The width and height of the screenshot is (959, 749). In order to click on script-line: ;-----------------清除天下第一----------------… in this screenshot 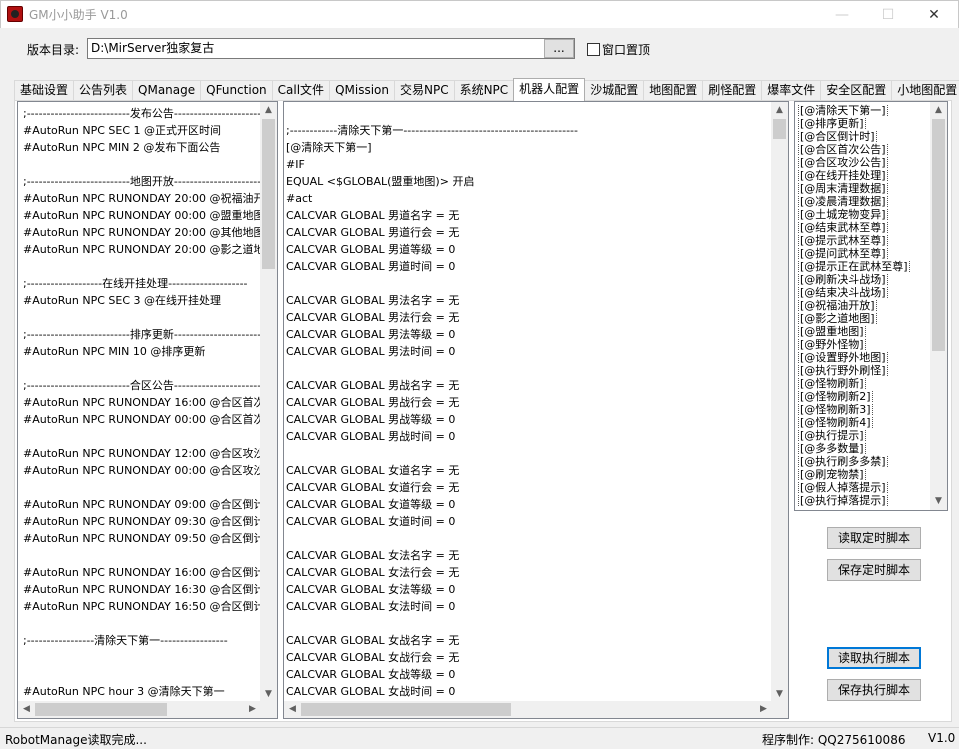, I will do `click(125, 640)`.